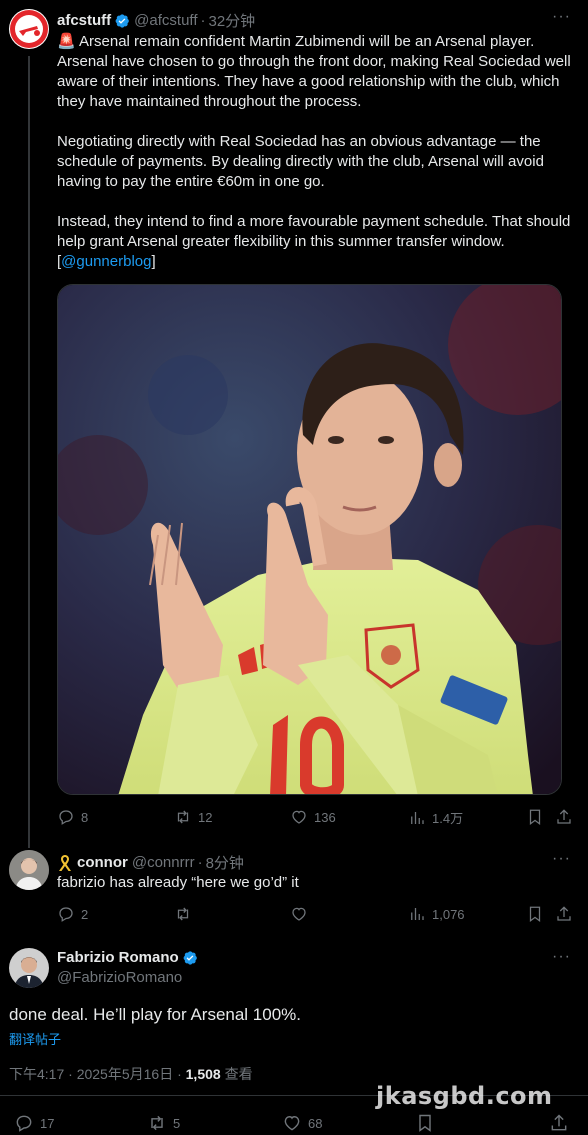 The image size is (588, 1135). What do you see at coordinates (97, 1074) in the screenshot?
I see `post-timestamp: 下午4:17 · 2025年5月16日 ·` at bounding box center [97, 1074].